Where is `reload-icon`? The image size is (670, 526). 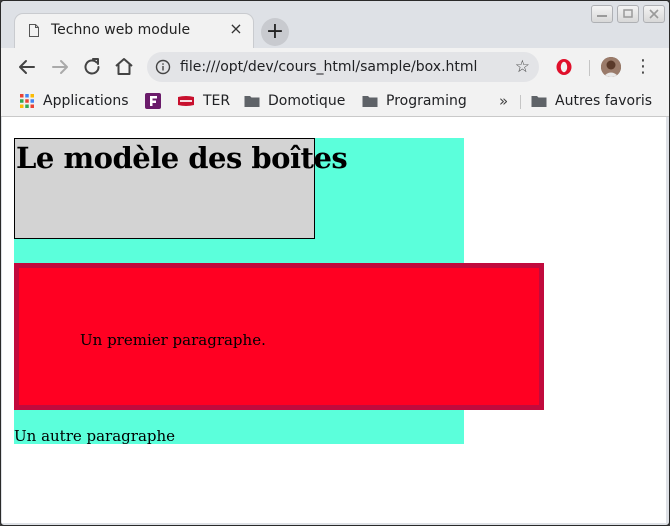 reload-icon is located at coordinates (92, 67).